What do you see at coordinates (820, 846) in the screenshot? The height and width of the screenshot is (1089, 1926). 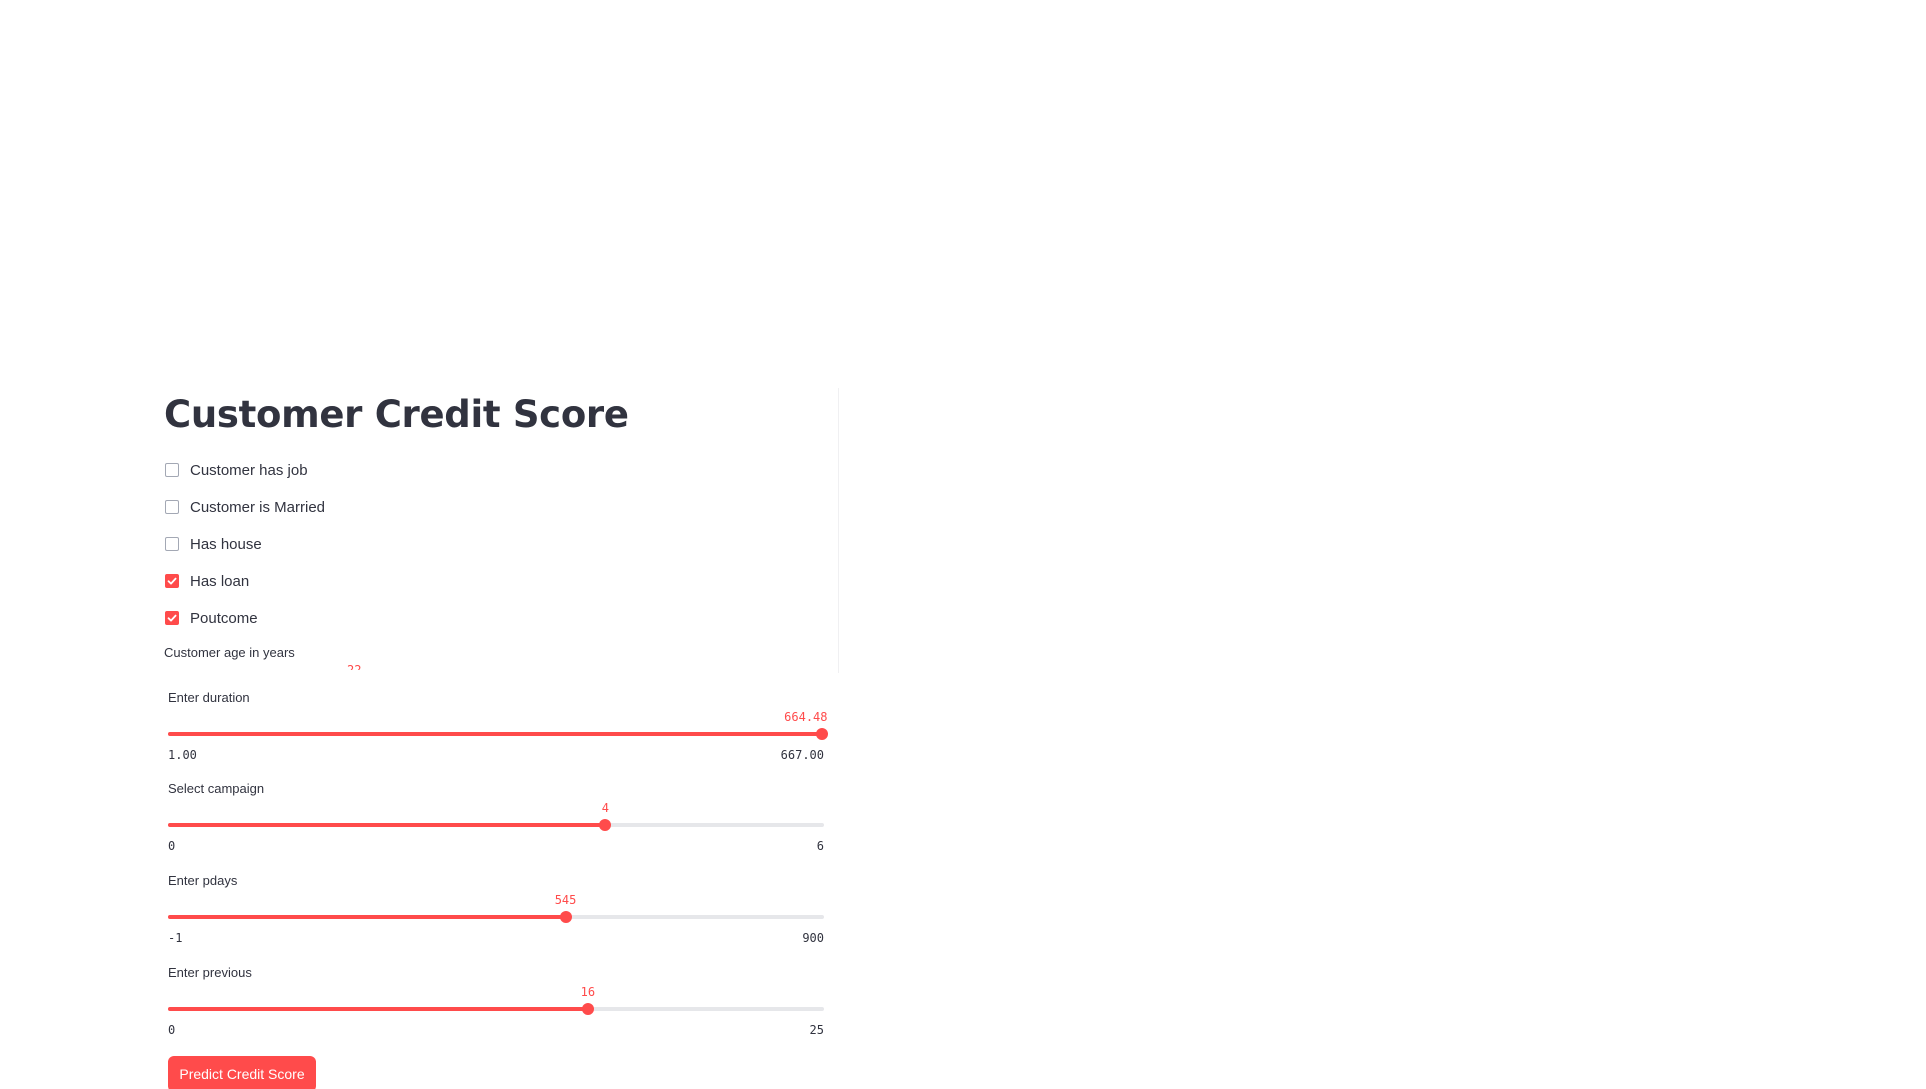 I see `slider-max-label: 6` at bounding box center [820, 846].